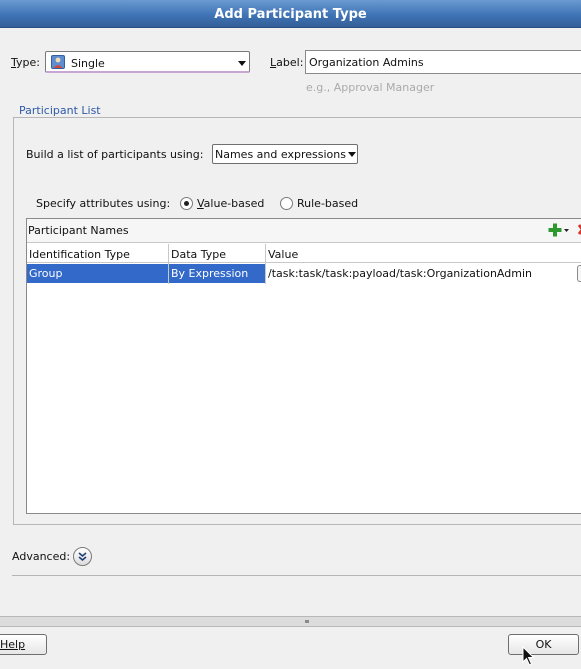  I want to click on participant-list-legend: Participant List, so click(60, 110).